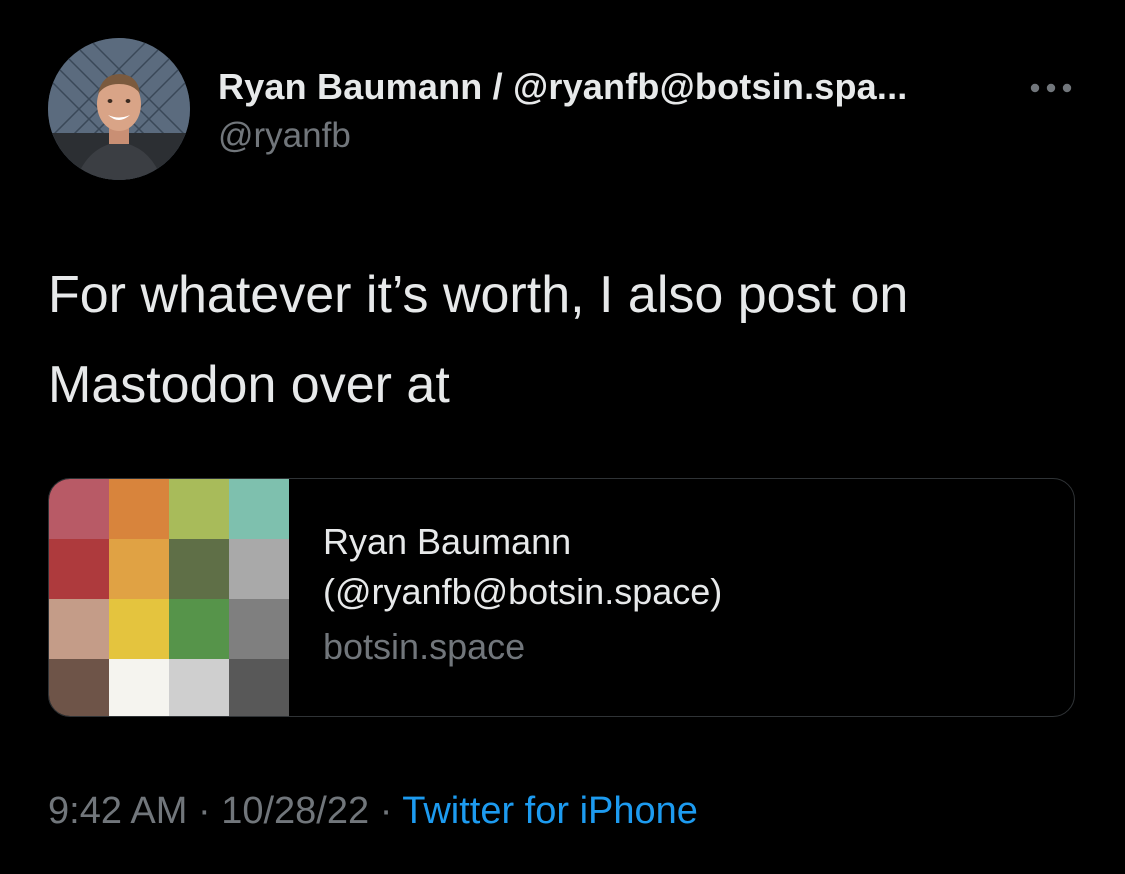 This screenshot has height=874, width=1125. What do you see at coordinates (373, 811) in the screenshot?
I see `tweet-metadata: 9:42 AM · 10/28/22 · Twitter for iPhone` at bounding box center [373, 811].